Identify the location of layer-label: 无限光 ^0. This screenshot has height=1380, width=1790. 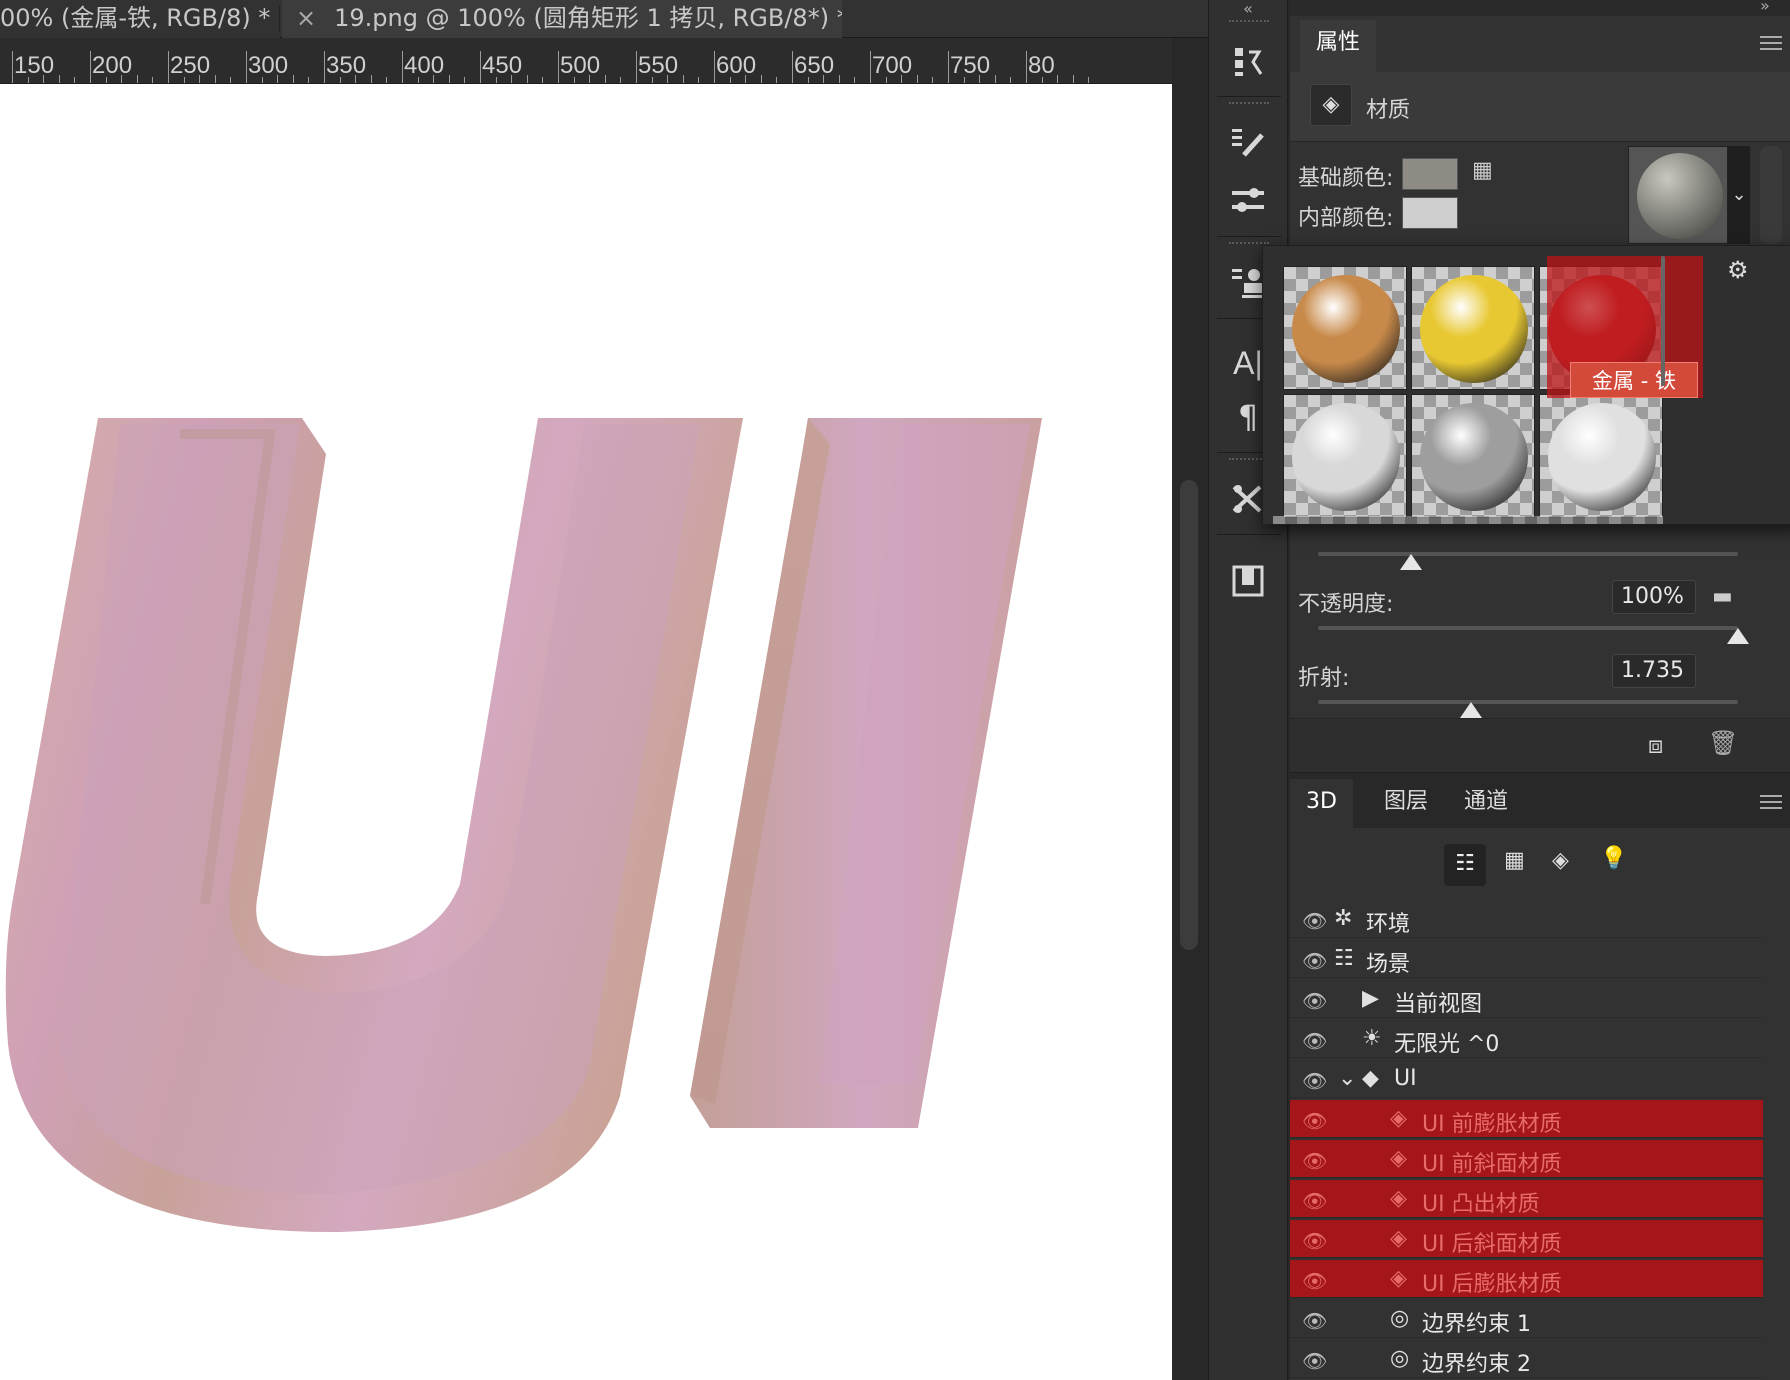
(1447, 1044).